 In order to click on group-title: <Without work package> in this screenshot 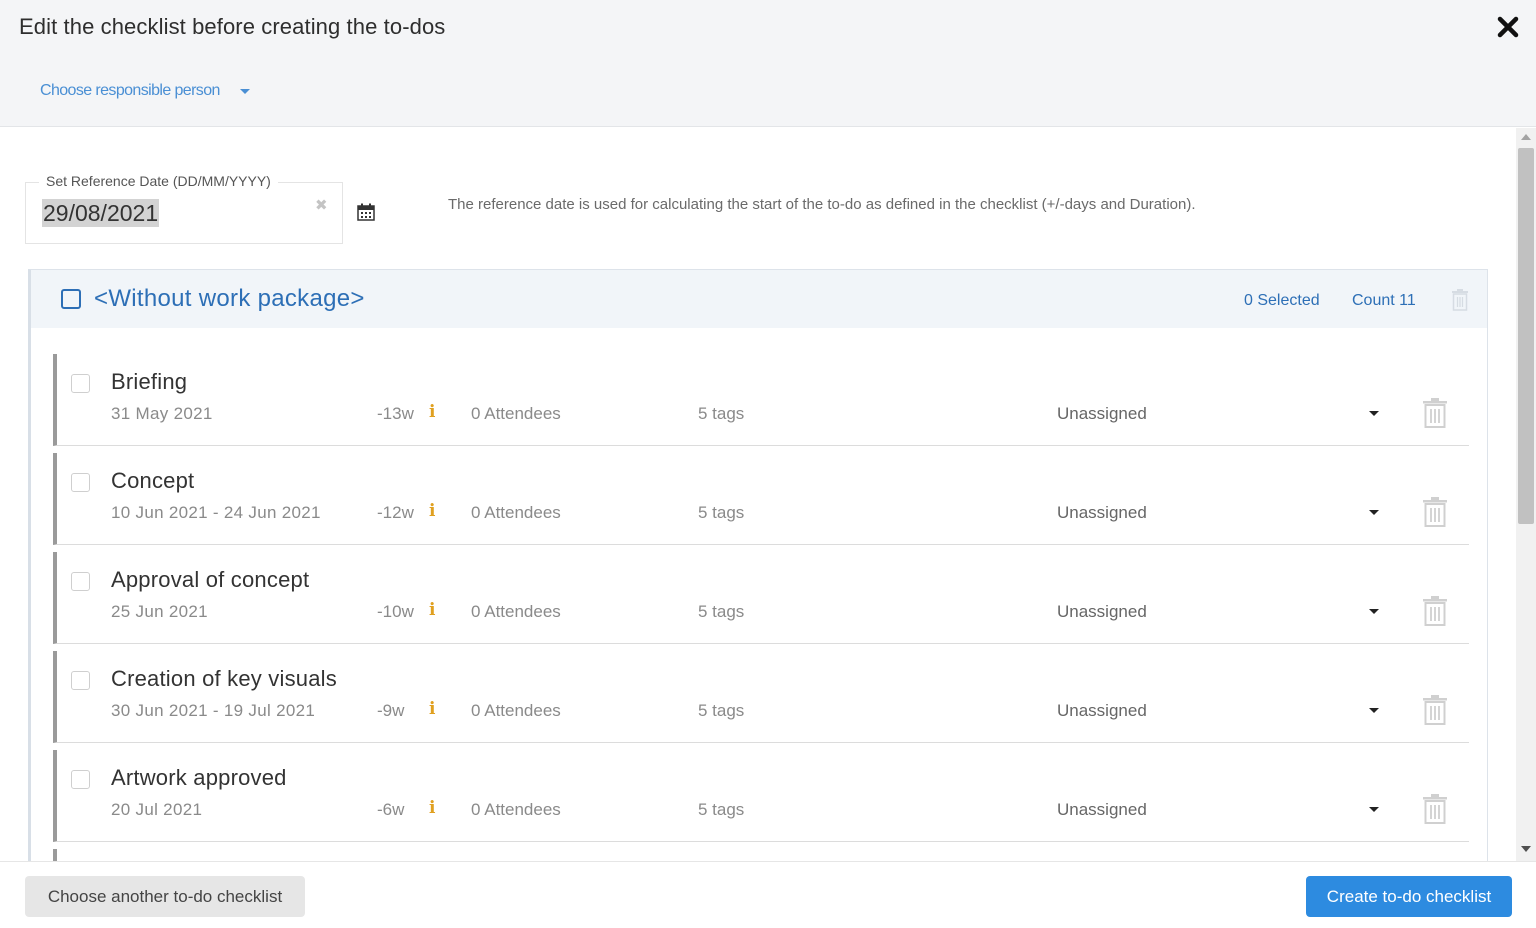, I will do `click(229, 298)`.